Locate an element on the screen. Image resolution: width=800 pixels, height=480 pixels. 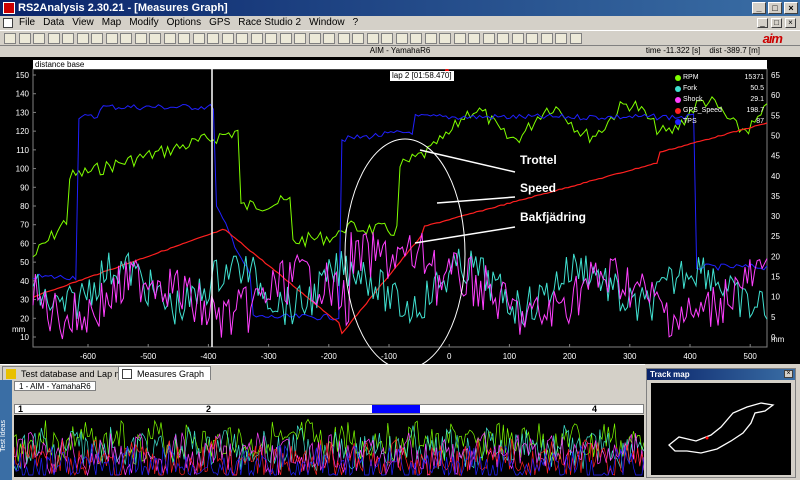
selected-lap-range is located at coordinates (396, 409).